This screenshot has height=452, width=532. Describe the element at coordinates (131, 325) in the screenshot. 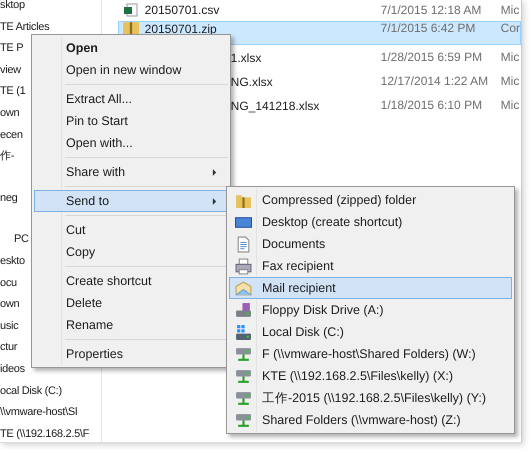

I see `menu-item: Rename` at that location.